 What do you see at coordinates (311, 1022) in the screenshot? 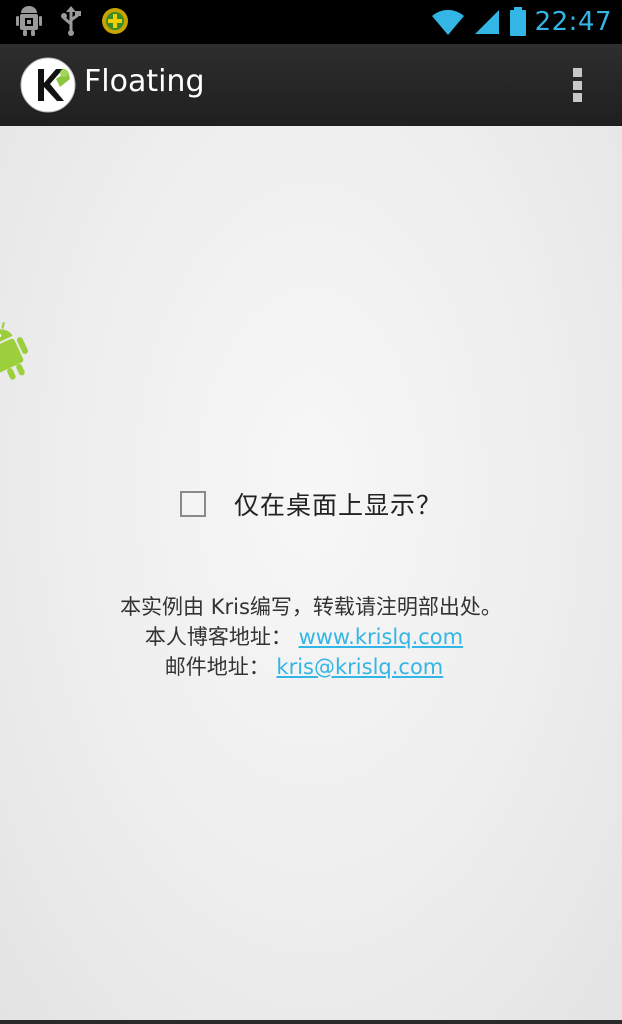
I see `bottom-edge` at bounding box center [311, 1022].